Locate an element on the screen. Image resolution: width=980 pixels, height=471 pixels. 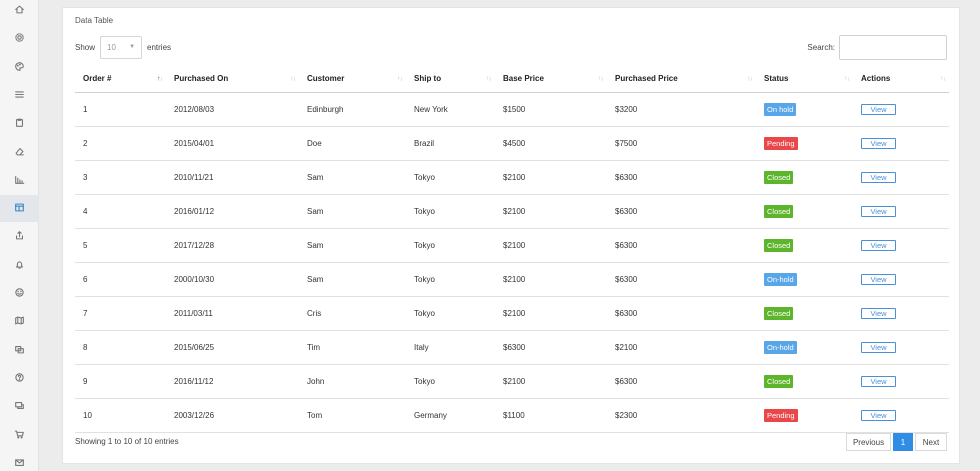
sidebar-item-layout is located at coordinates (19, 209).